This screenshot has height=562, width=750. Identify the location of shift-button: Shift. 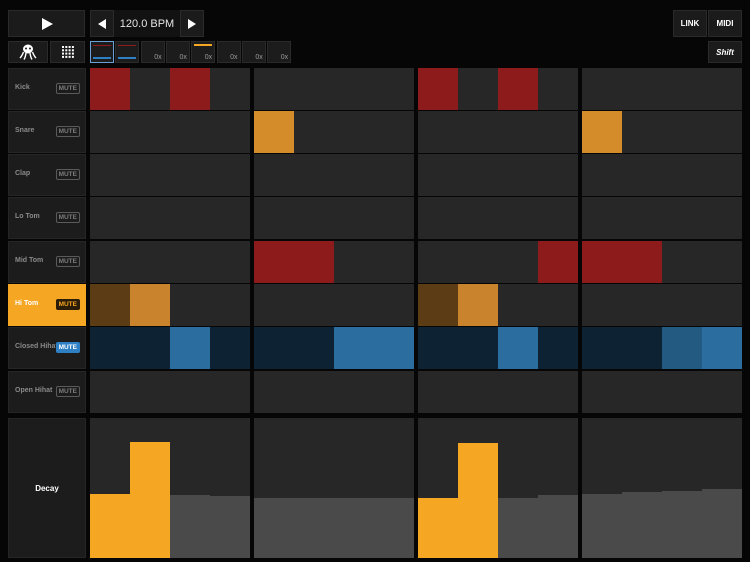
(725, 52).